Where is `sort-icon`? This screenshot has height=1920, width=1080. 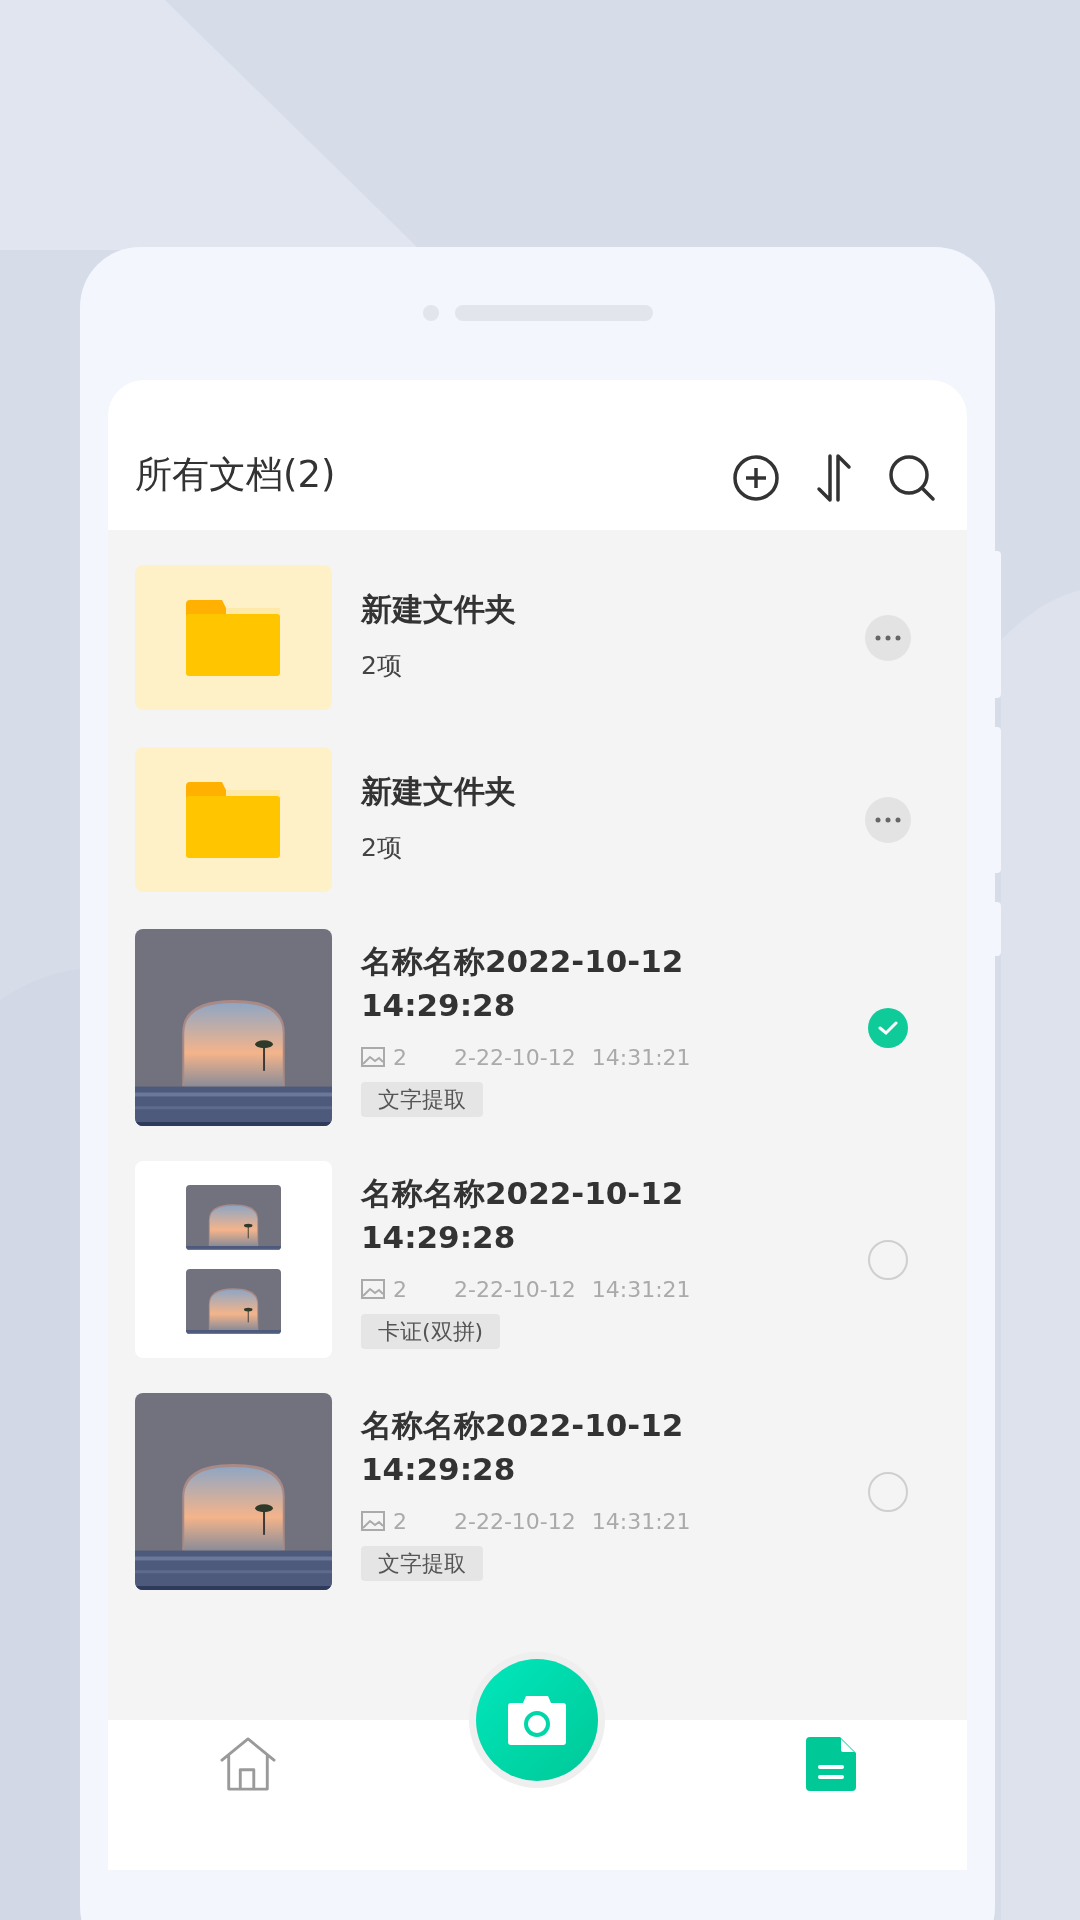 sort-icon is located at coordinates (834, 478).